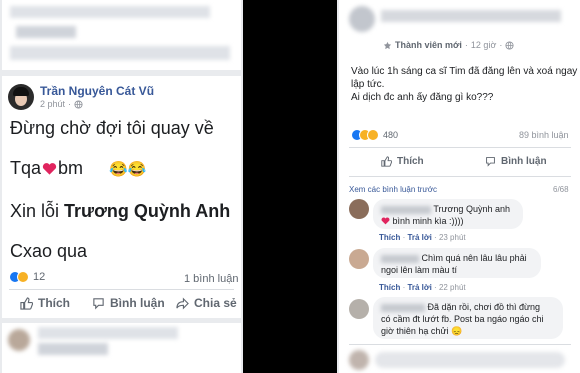 The height and width of the screenshot is (373, 580). I want to click on post-line-2-part-2: bm, so click(71, 168).